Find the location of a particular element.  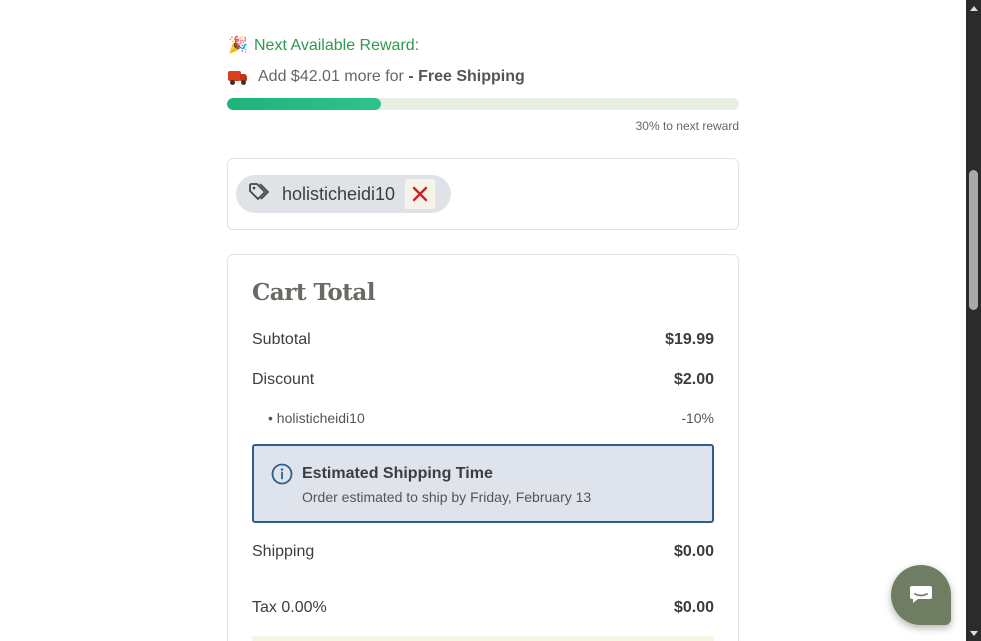

discount-label: Discount is located at coordinates (283, 379).